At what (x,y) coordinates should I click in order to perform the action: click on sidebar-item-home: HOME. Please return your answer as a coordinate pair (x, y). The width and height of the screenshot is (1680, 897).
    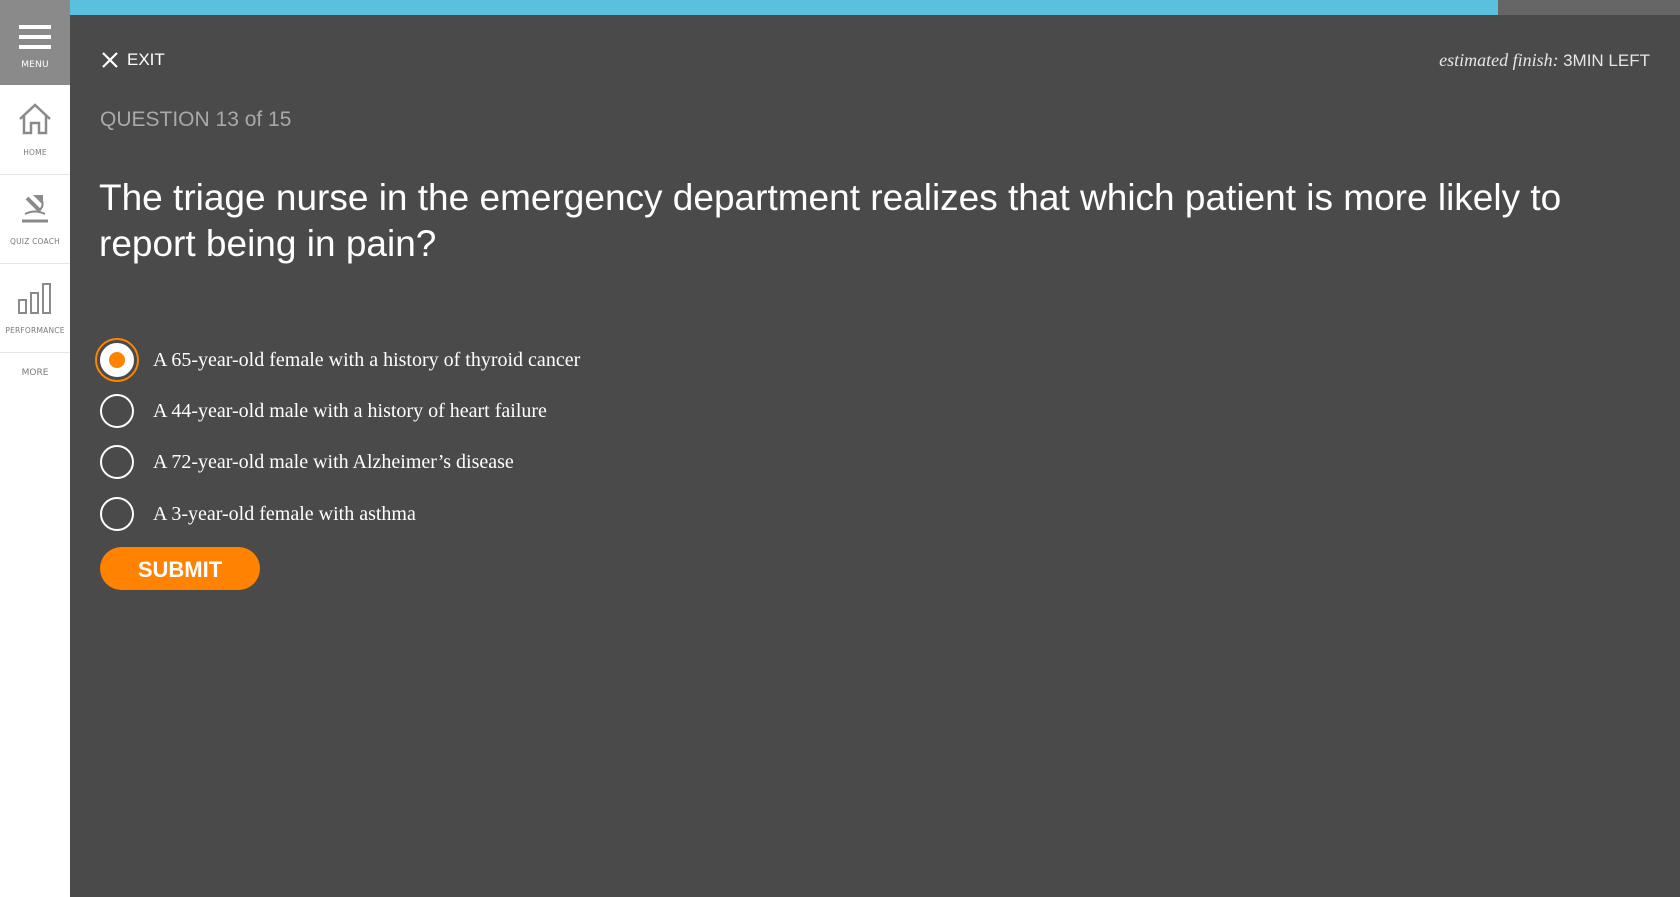
    Looking at the image, I should click on (35, 130).